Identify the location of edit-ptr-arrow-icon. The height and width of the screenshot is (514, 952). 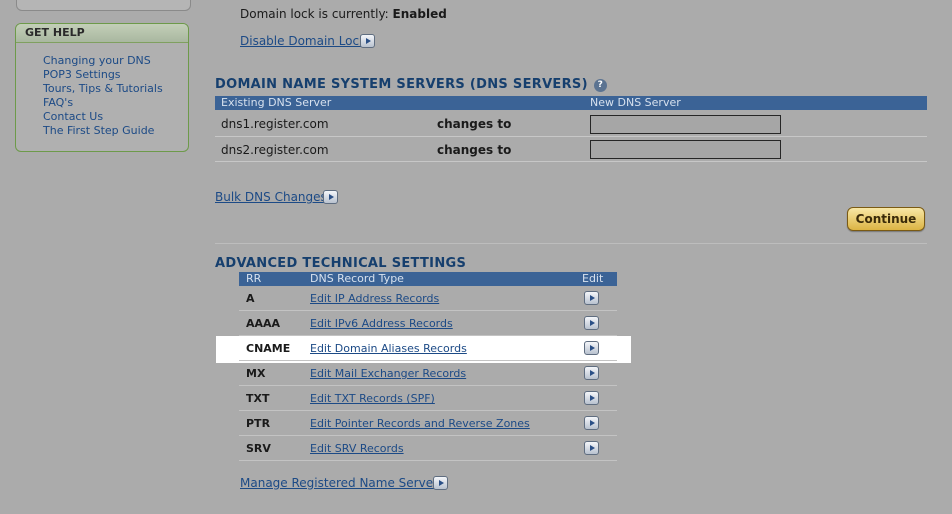
(591, 423).